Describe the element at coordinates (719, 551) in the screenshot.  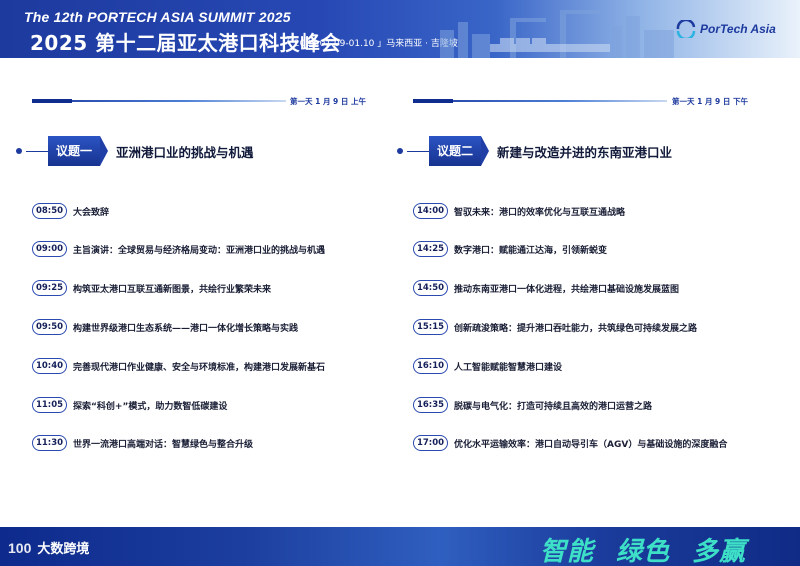
I see `slogan-word: 多赢` at that location.